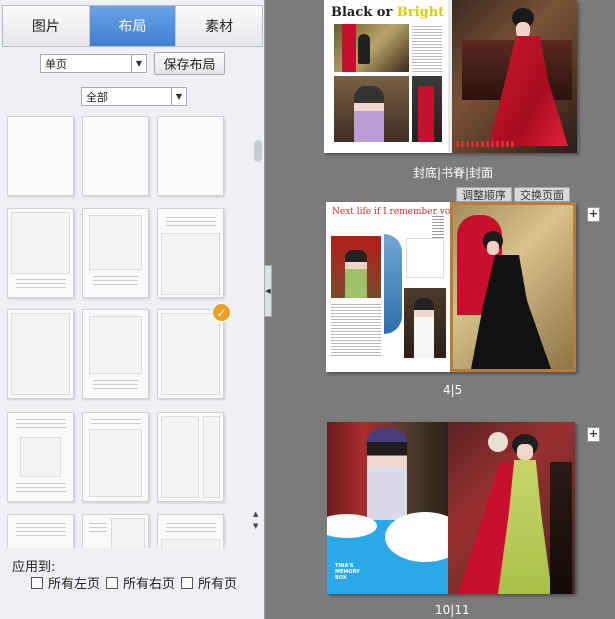 The image size is (615, 619). What do you see at coordinates (453, 173) in the screenshot?
I see `spread-label: 封底|书脊|封面` at bounding box center [453, 173].